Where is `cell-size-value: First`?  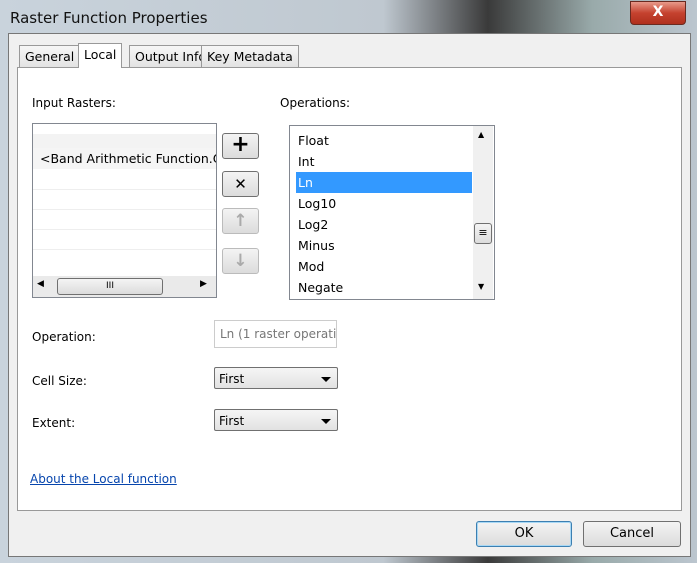
cell-size-value: First is located at coordinates (232, 379).